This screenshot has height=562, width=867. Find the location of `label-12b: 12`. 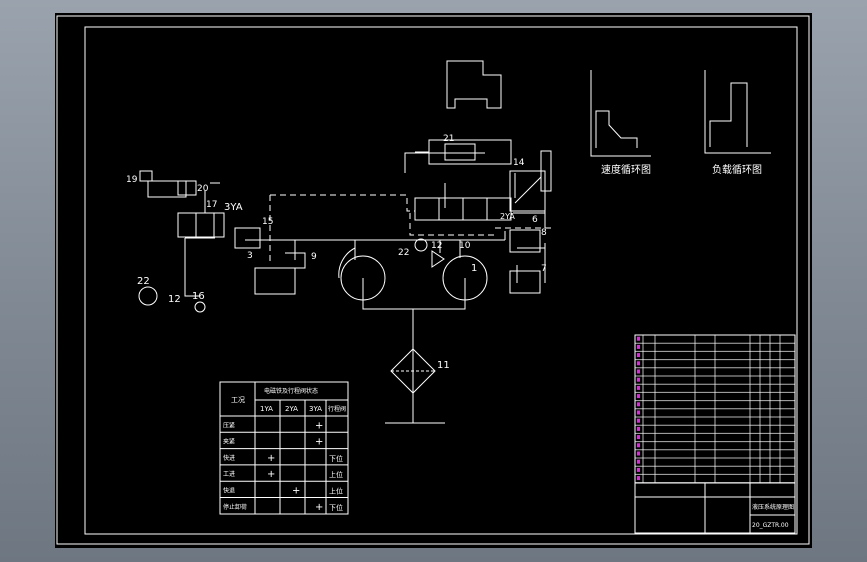

label-12b: 12 is located at coordinates (436, 246).